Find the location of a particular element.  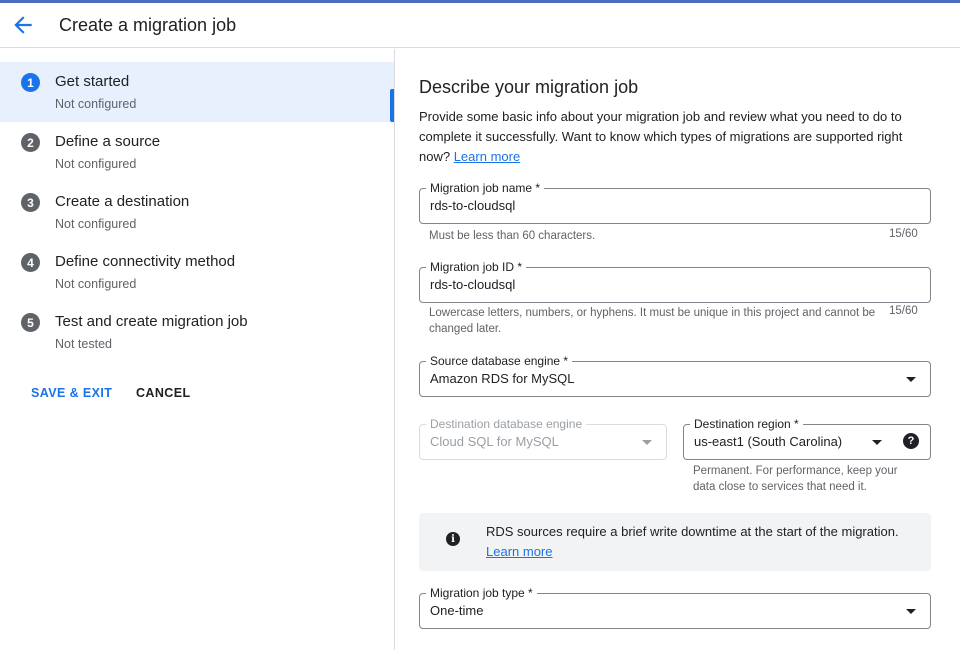

job-id-value: rds-to-cloudsql is located at coordinates (473, 284).